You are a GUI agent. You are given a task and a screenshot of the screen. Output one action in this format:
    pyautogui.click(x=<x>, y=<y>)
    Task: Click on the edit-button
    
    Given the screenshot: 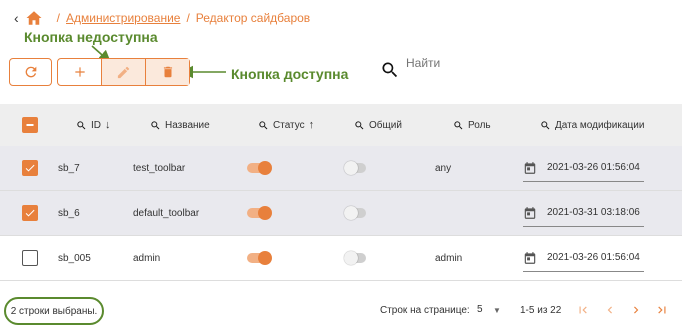 What is the action you would take?
    pyautogui.click(x=123, y=72)
    